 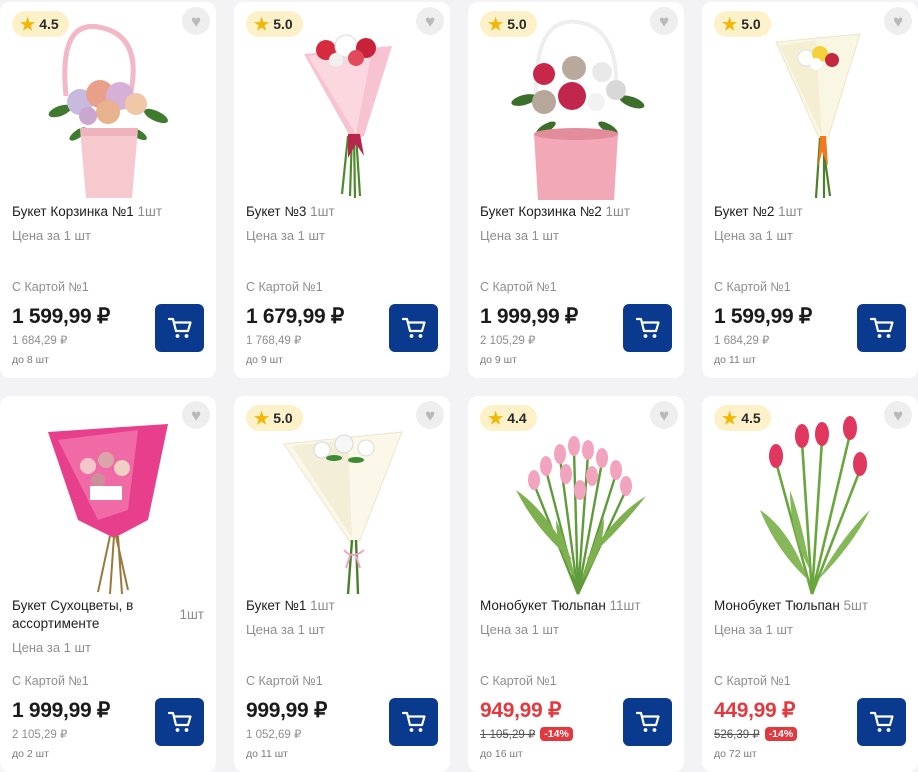 What do you see at coordinates (283, 24) in the screenshot?
I see `rating-value: 5.0` at bounding box center [283, 24].